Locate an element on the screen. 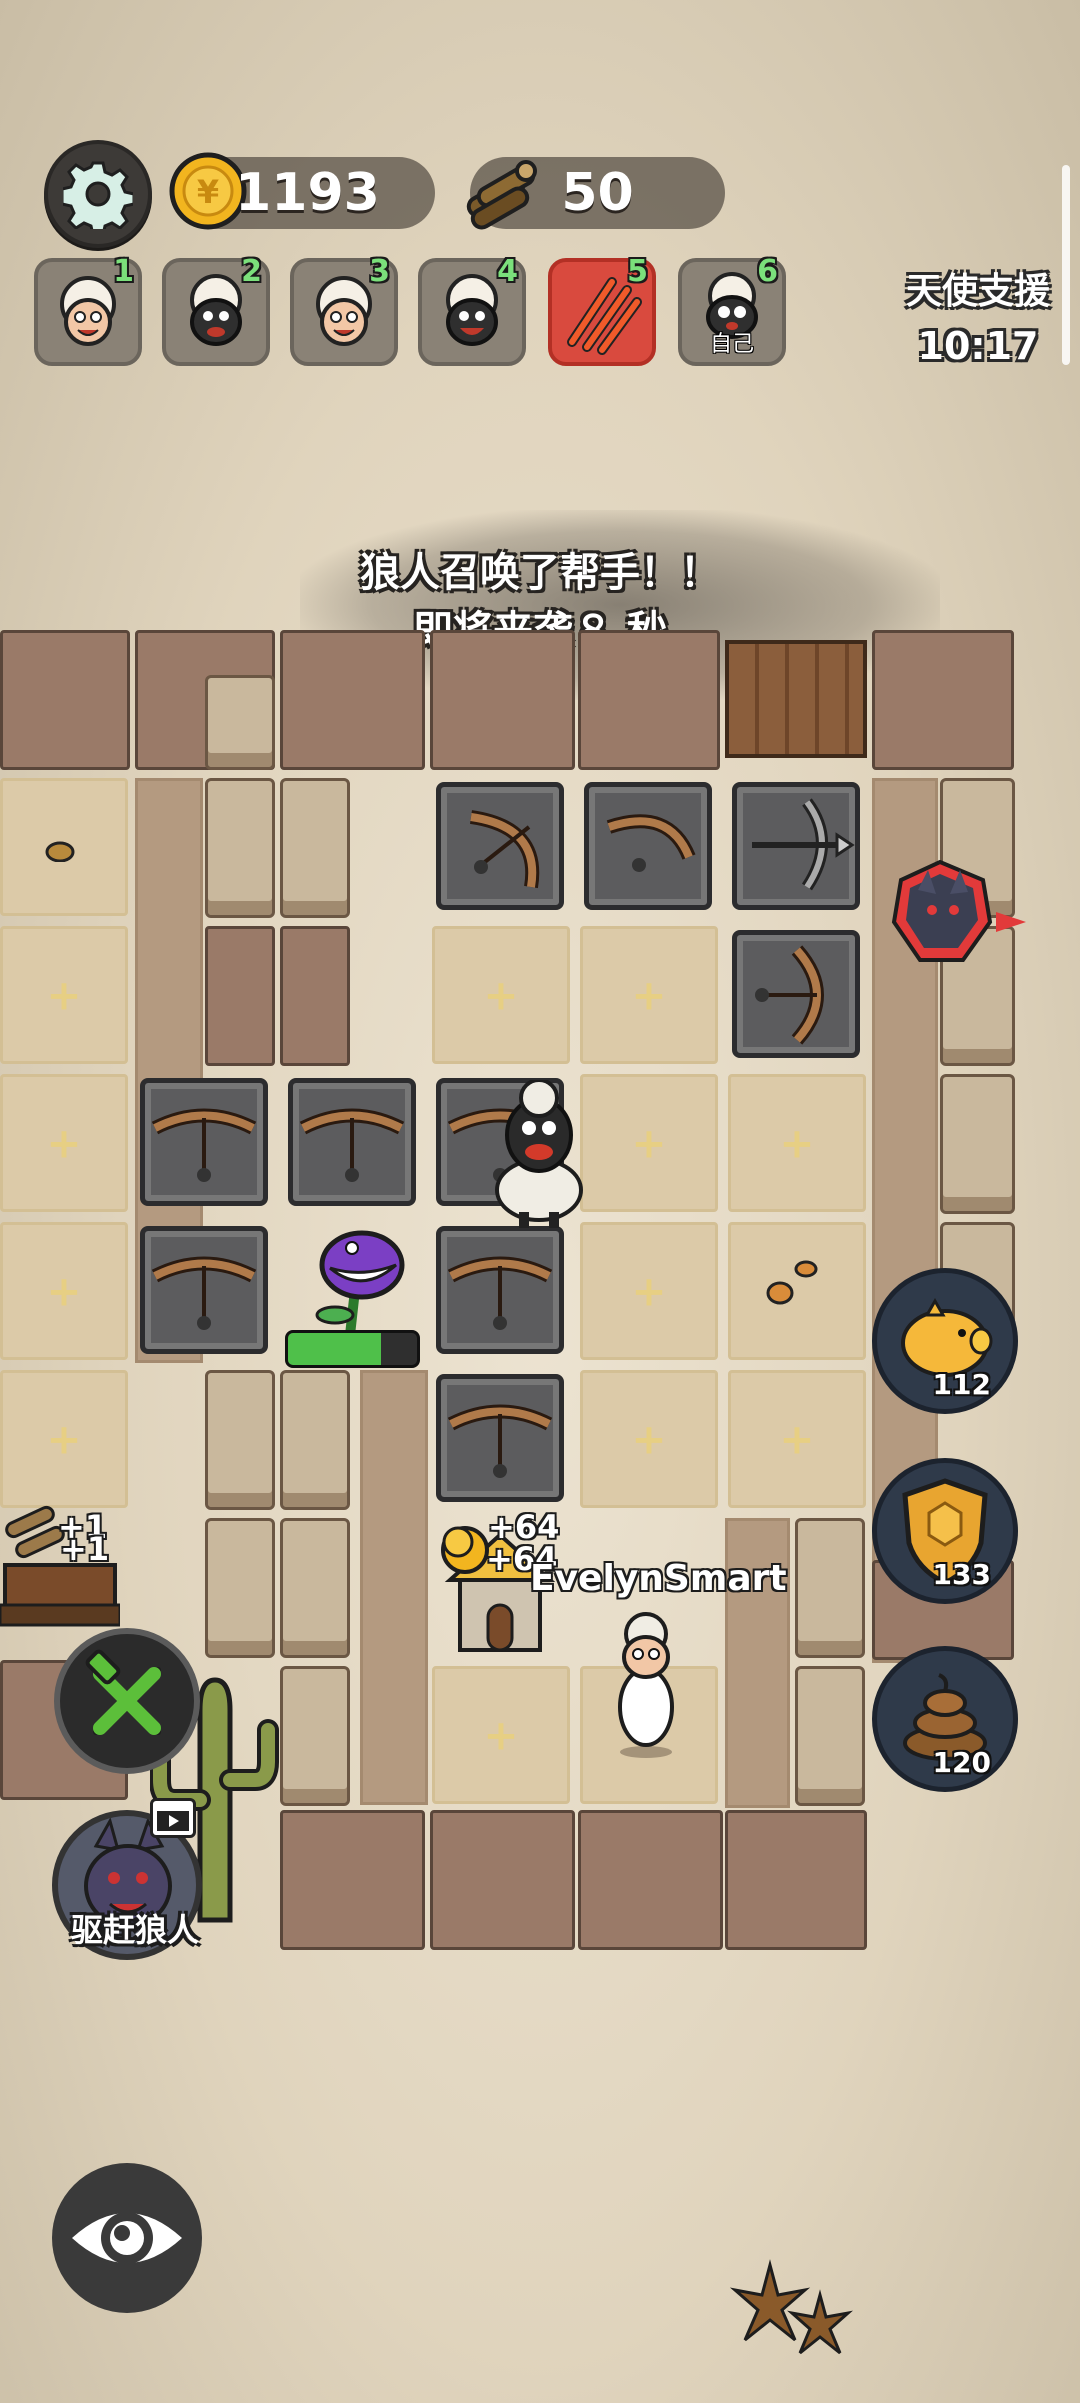  player-slot-5: 5 is located at coordinates (602, 310).